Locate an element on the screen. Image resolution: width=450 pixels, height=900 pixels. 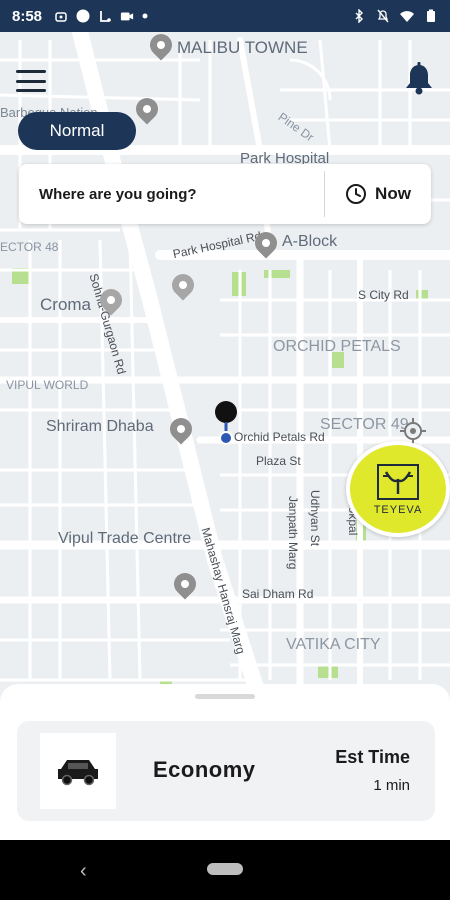
status-right-icons is located at coordinates (395, 16).